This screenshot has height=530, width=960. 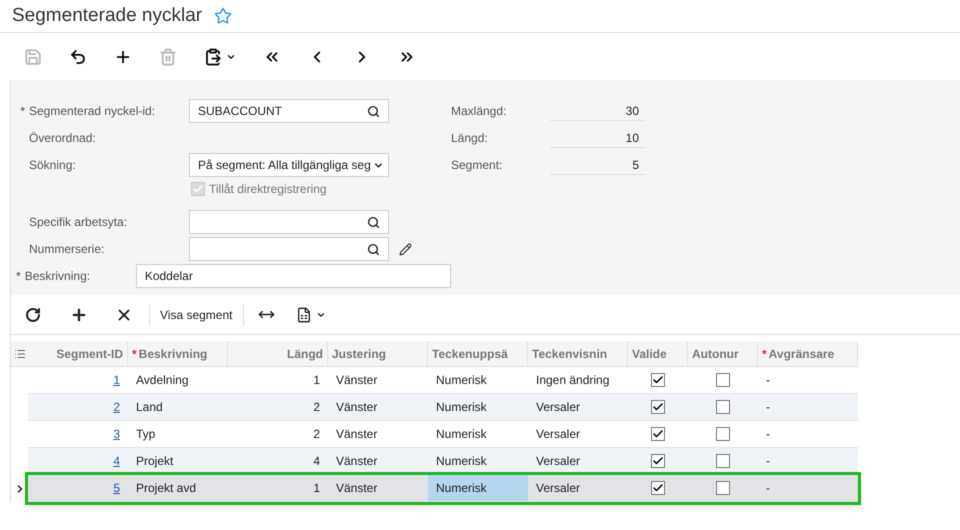 What do you see at coordinates (316, 407) in the screenshot?
I see `table-cell-text: 2` at bounding box center [316, 407].